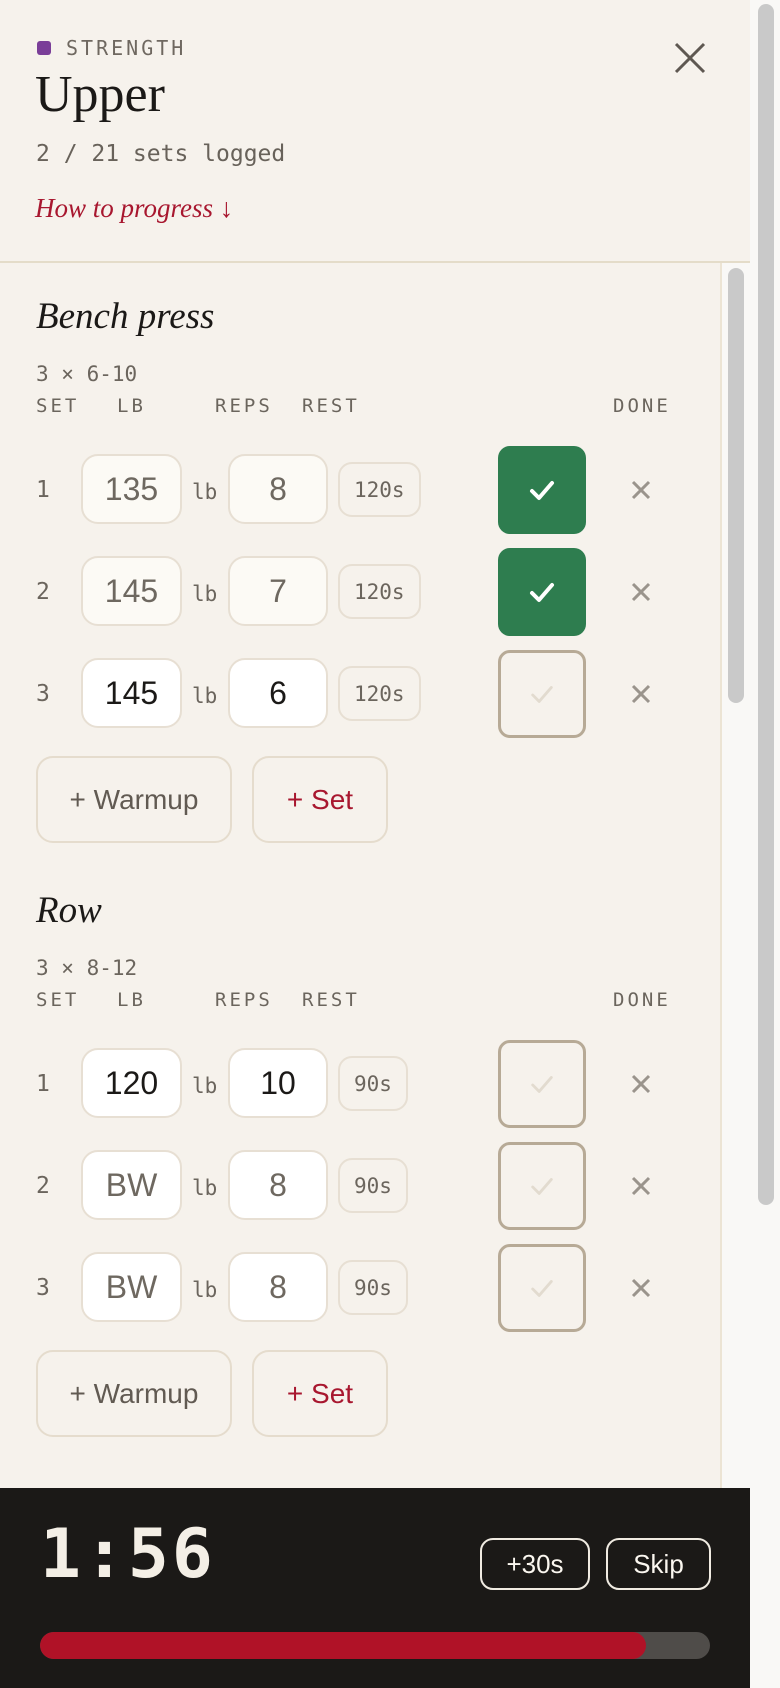 The height and width of the screenshot is (1688, 780). What do you see at coordinates (131, 489) in the screenshot?
I see `weight-input: 135` at bounding box center [131, 489].